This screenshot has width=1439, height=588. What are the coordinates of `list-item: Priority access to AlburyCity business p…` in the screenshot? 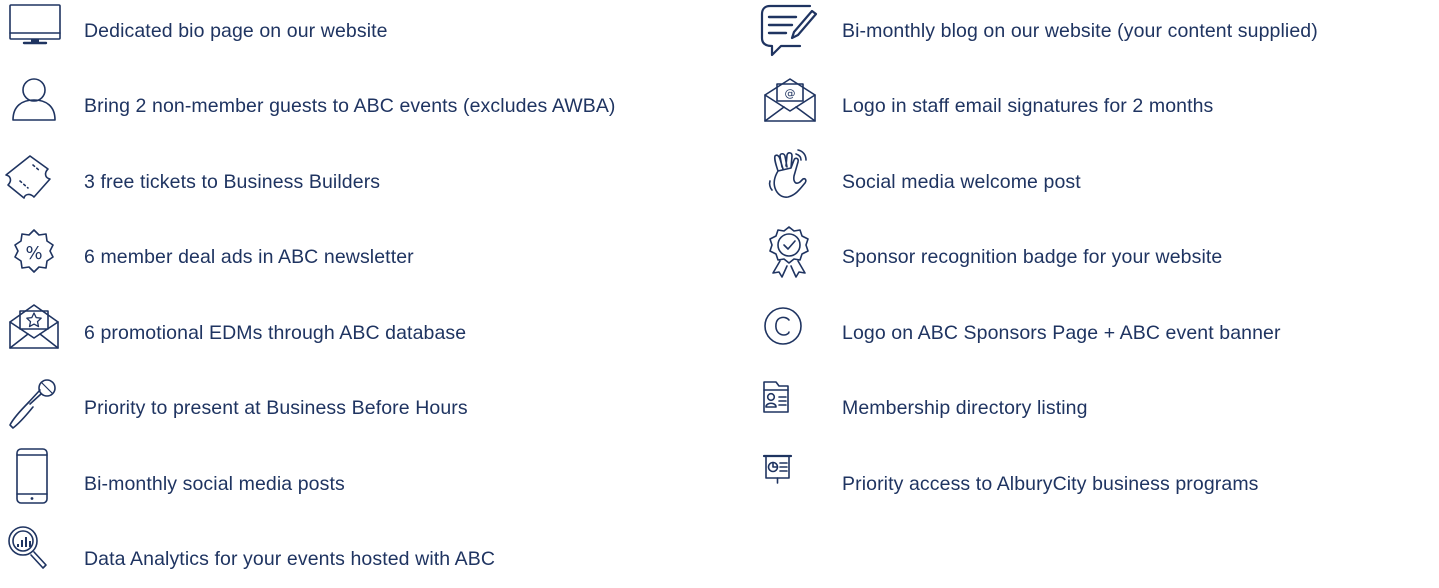 It's located at (1098, 483).